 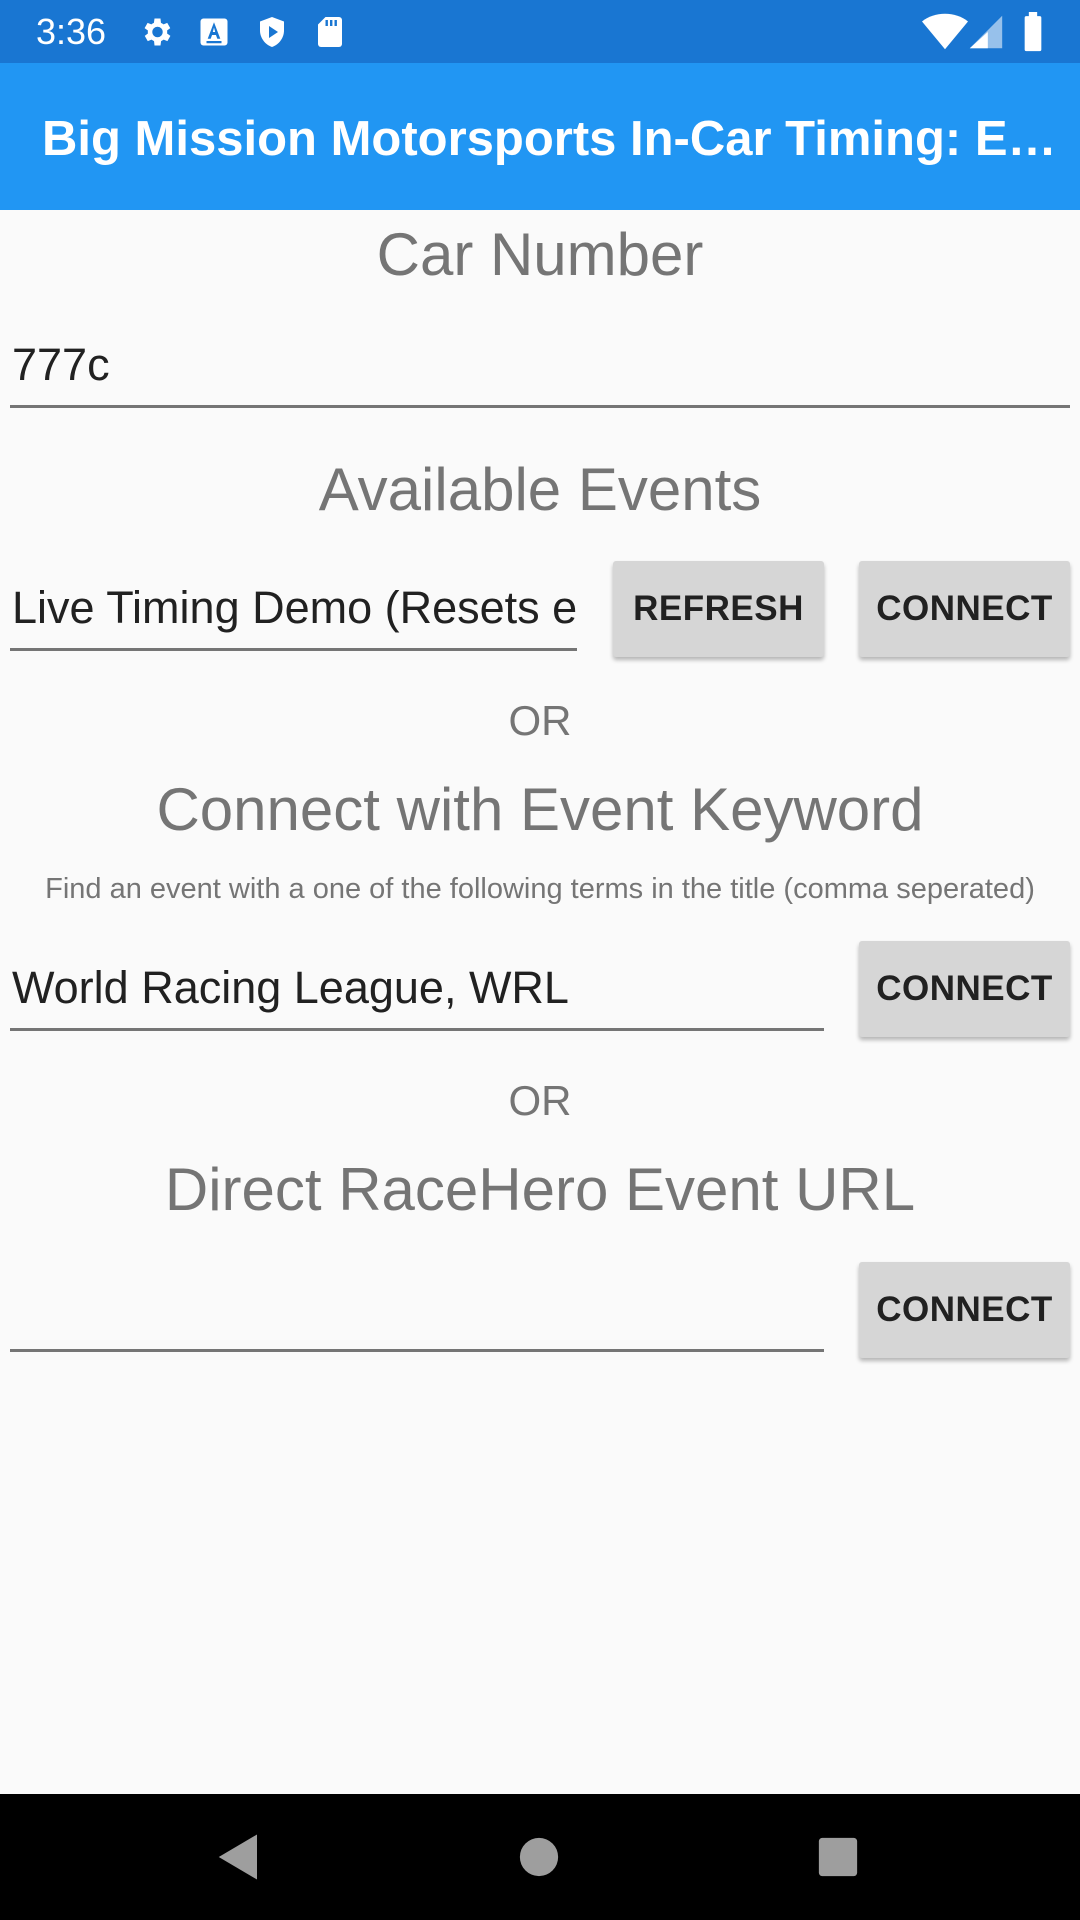 I want to click on keyword-input: World Racing League, WRL, so click(x=417, y=990).